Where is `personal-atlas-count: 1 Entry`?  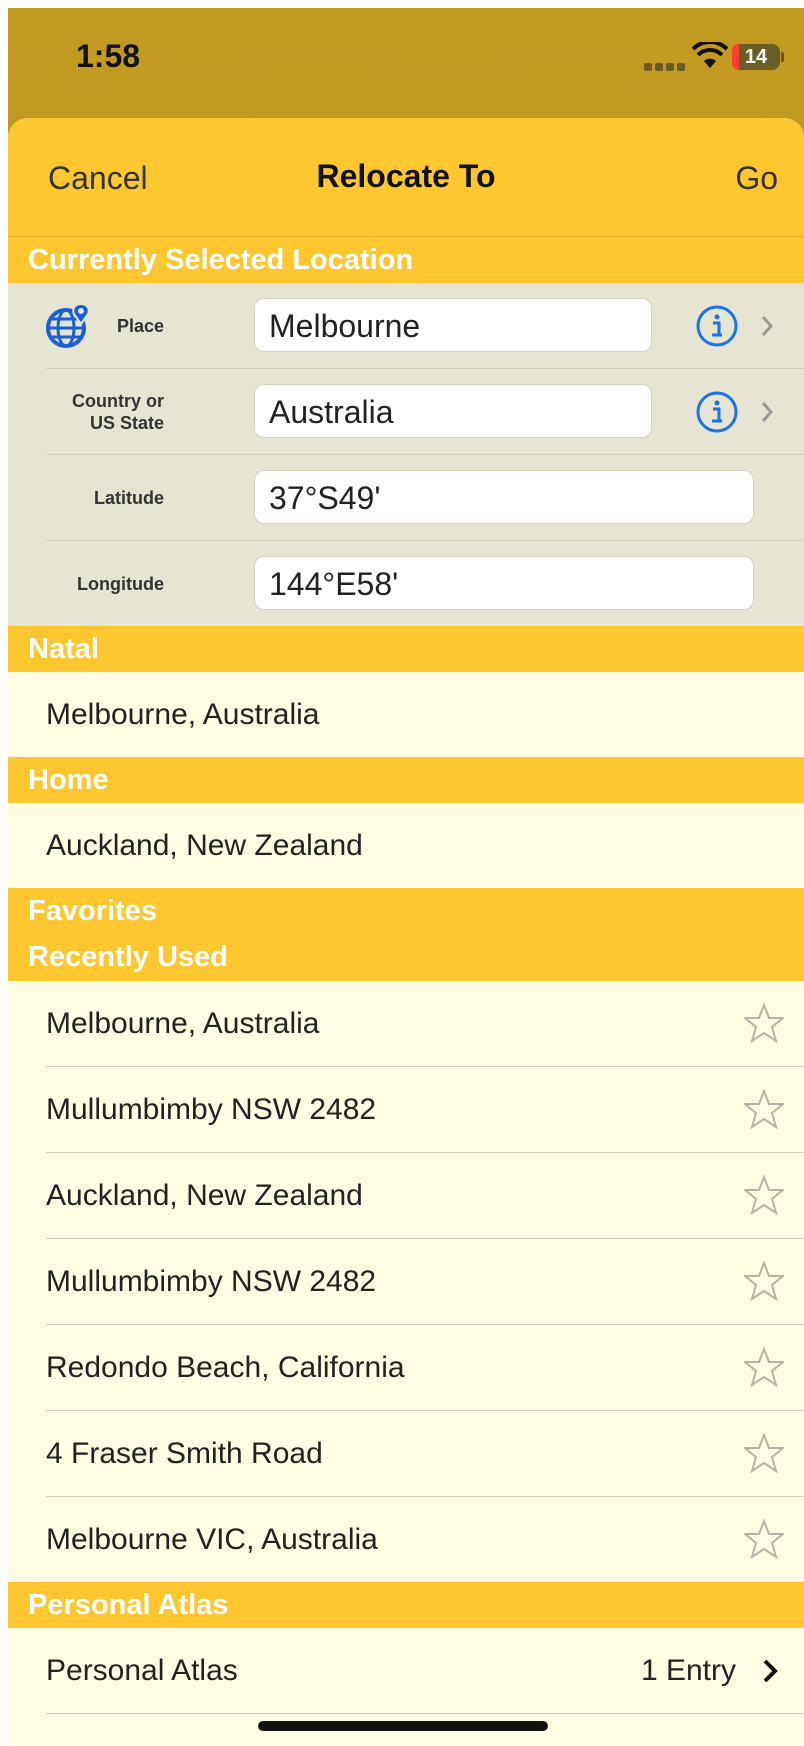
personal-atlas-count: 1 Entry is located at coordinates (688, 1670).